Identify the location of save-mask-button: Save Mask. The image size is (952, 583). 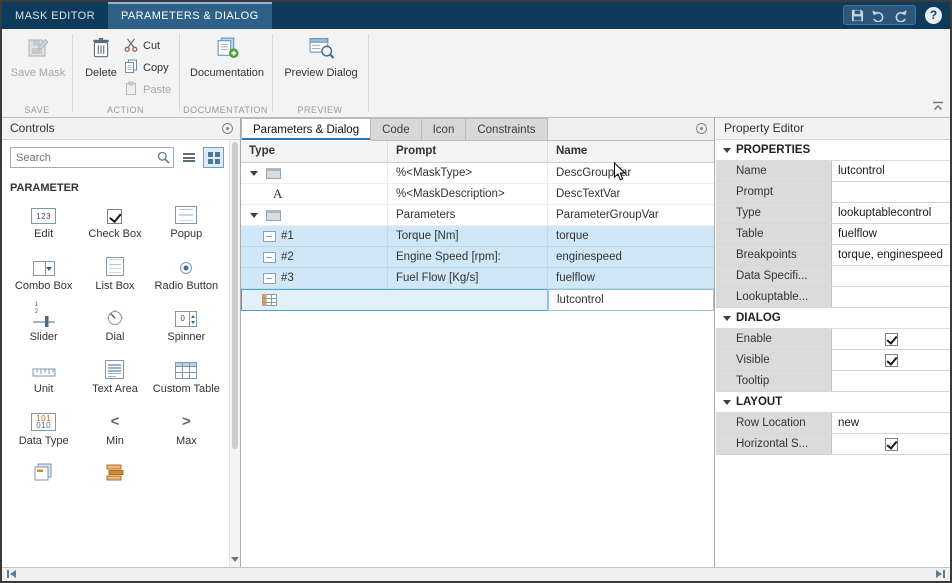
(38, 57).